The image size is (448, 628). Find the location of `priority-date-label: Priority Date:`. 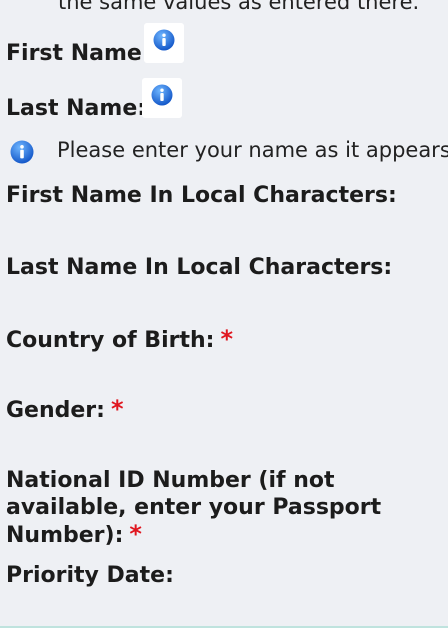

priority-date-label: Priority Date: is located at coordinates (90, 575).